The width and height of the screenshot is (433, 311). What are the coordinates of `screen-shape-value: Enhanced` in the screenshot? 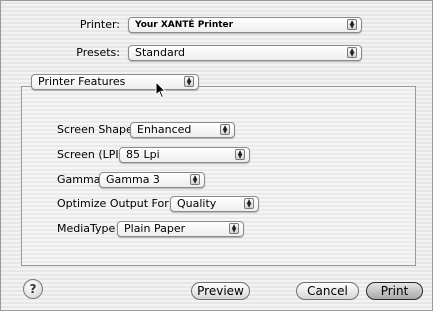 It's located at (164, 129).